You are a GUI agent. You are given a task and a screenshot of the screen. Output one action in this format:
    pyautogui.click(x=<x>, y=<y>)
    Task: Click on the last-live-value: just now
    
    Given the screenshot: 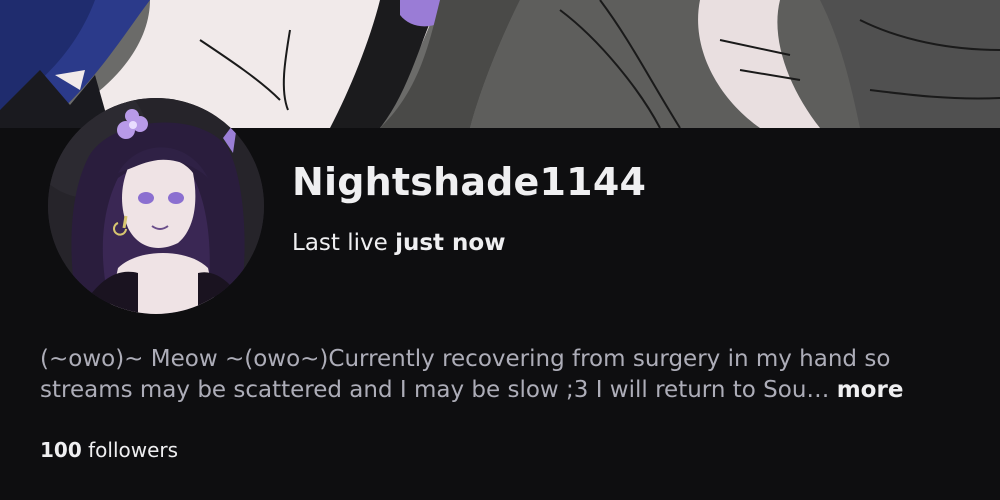 What is the action you would take?
    pyautogui.click(x=450, y=243)
    